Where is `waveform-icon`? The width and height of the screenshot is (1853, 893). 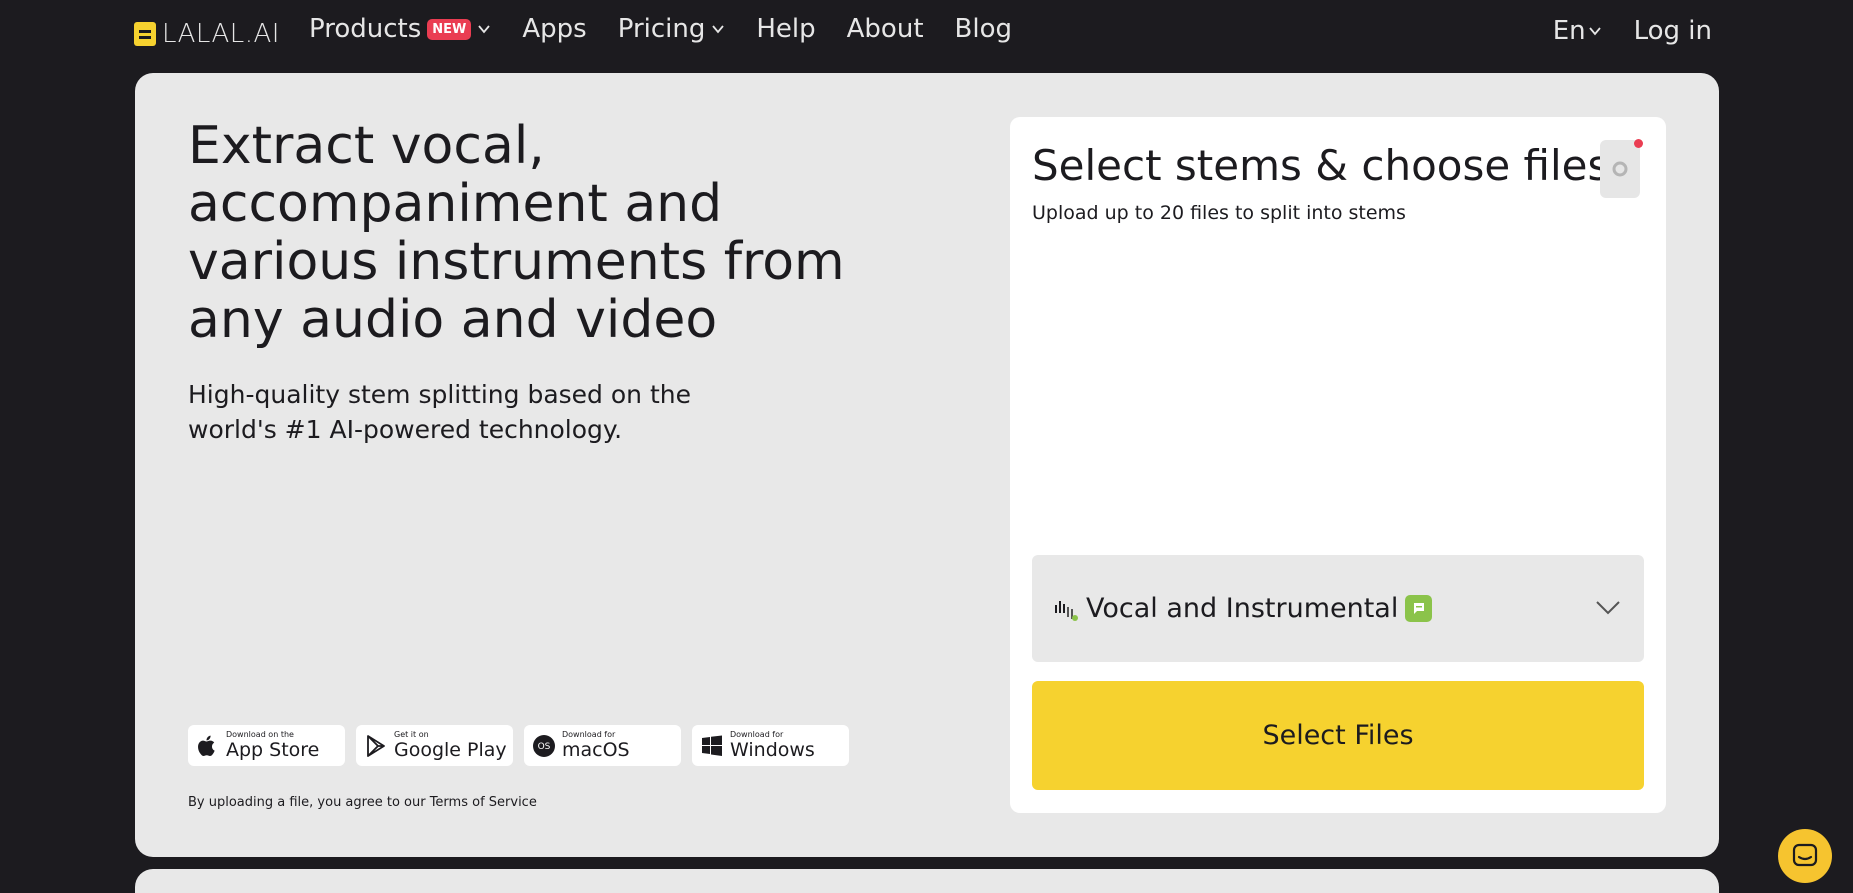
waveform-icon is located at coordinates (1066, 610).